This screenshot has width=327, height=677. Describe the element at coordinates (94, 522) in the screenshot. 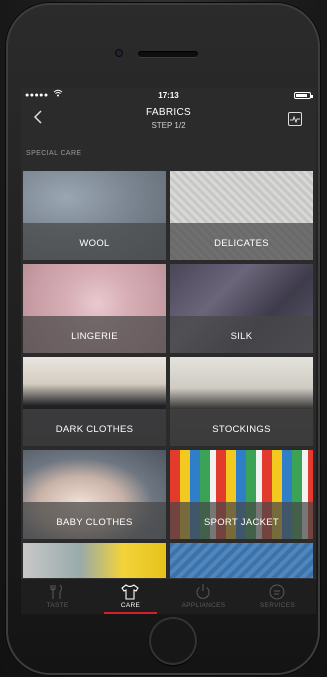

I see `tile-label: BABY CLOTHES` at that location.